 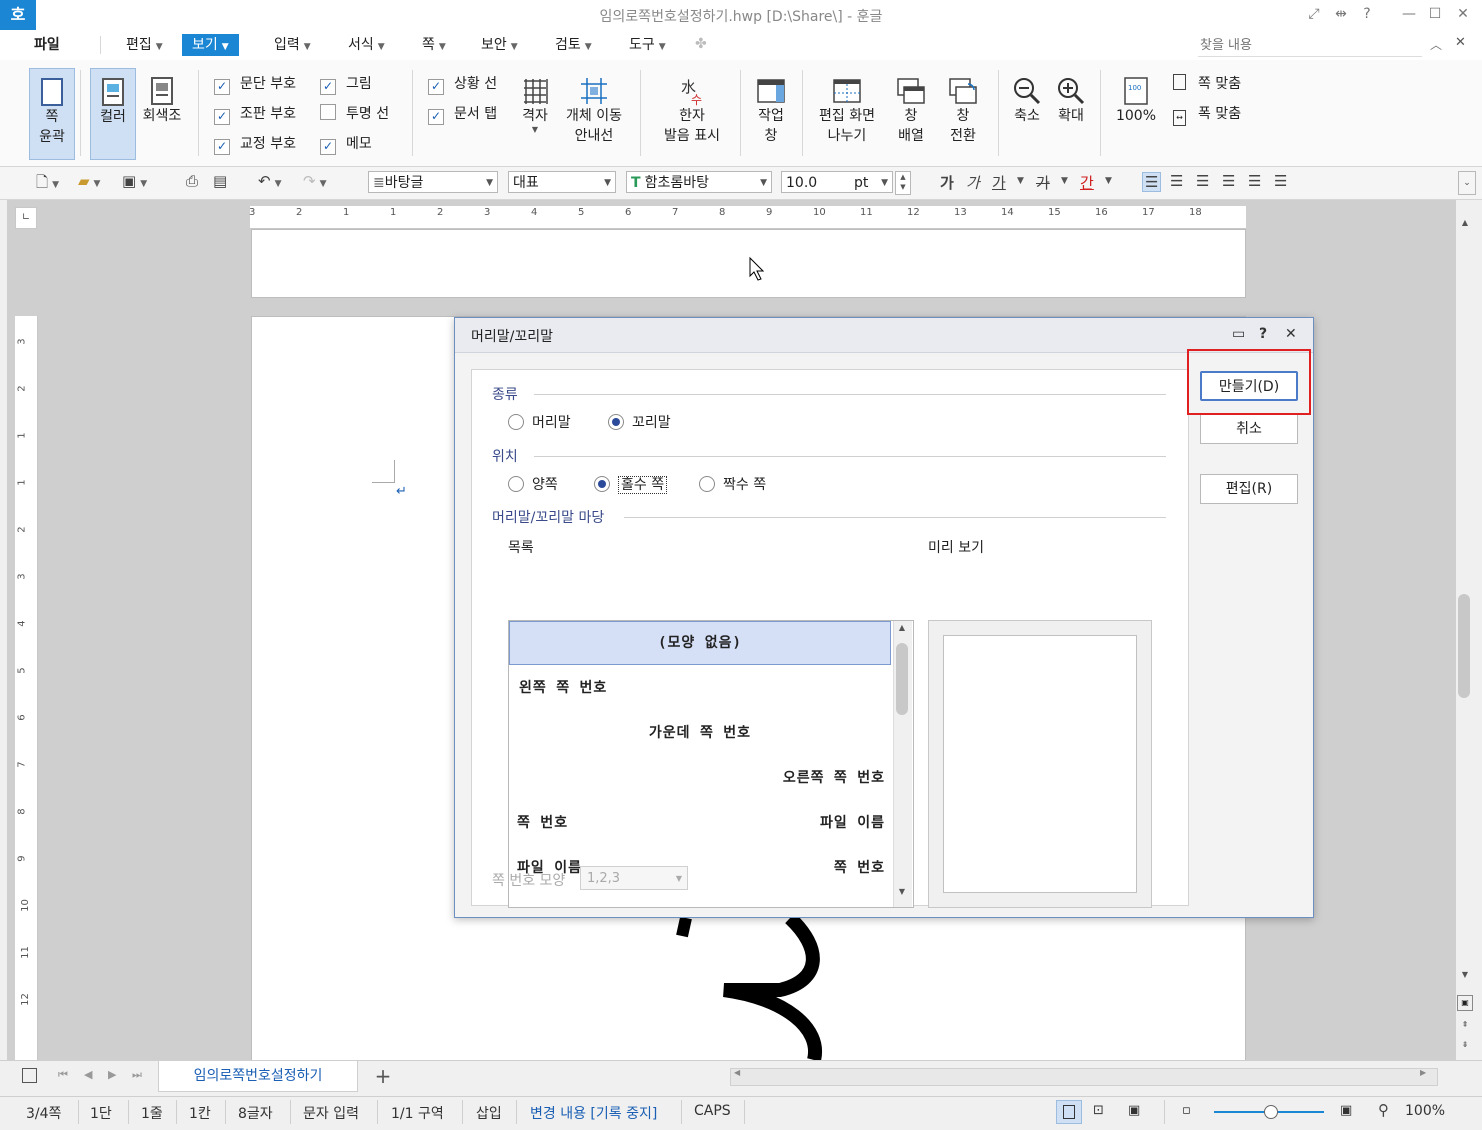 What do you see at coordinates (144, 45) in the screenshot?
I see `menu-edit: 편집 ▼` at bounding box center [144, 45].